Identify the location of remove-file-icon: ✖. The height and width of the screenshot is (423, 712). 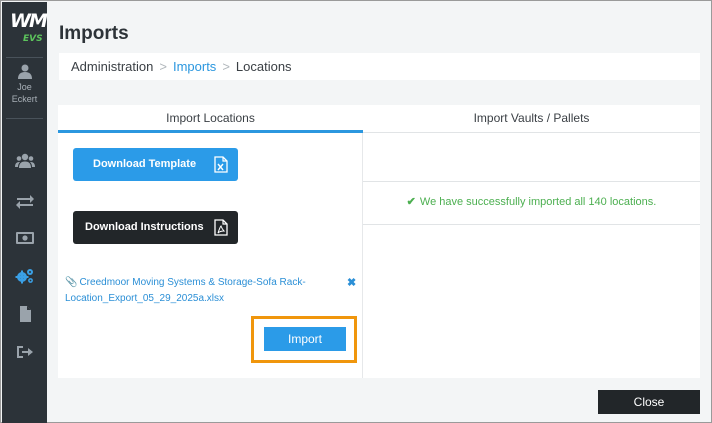
(351, 282).